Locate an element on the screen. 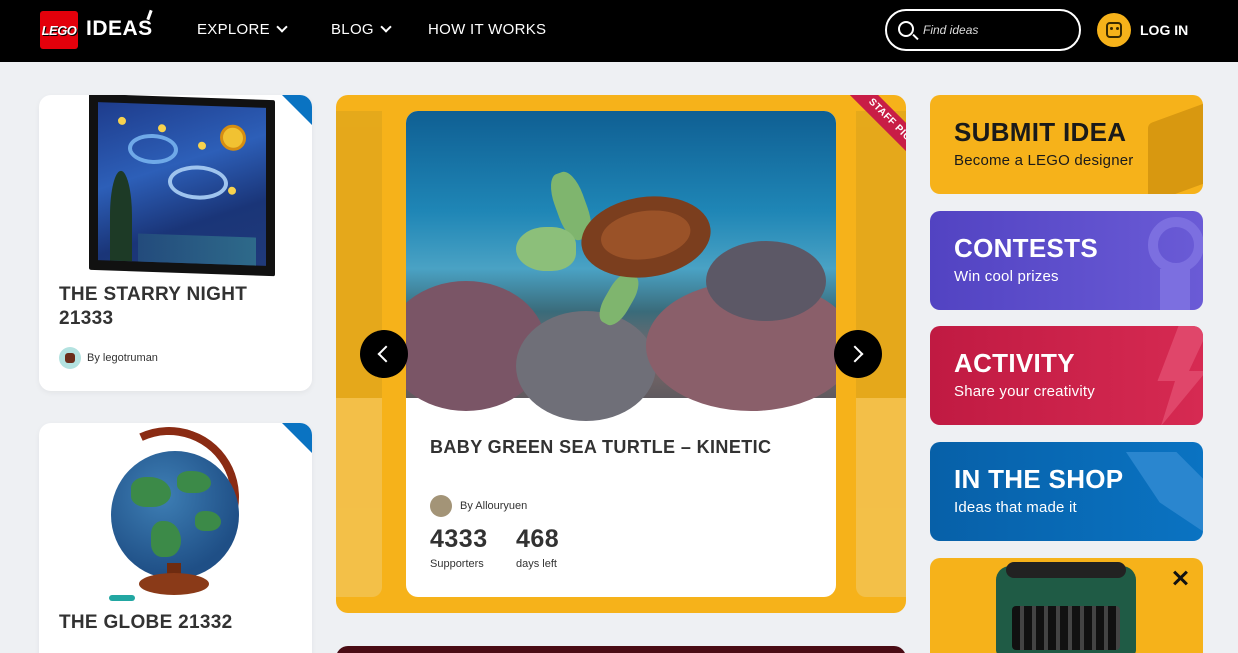 This screenshot has width=1238, height=653. staff-pick-label: STAFF PICK is located at coordinates (874, 134).